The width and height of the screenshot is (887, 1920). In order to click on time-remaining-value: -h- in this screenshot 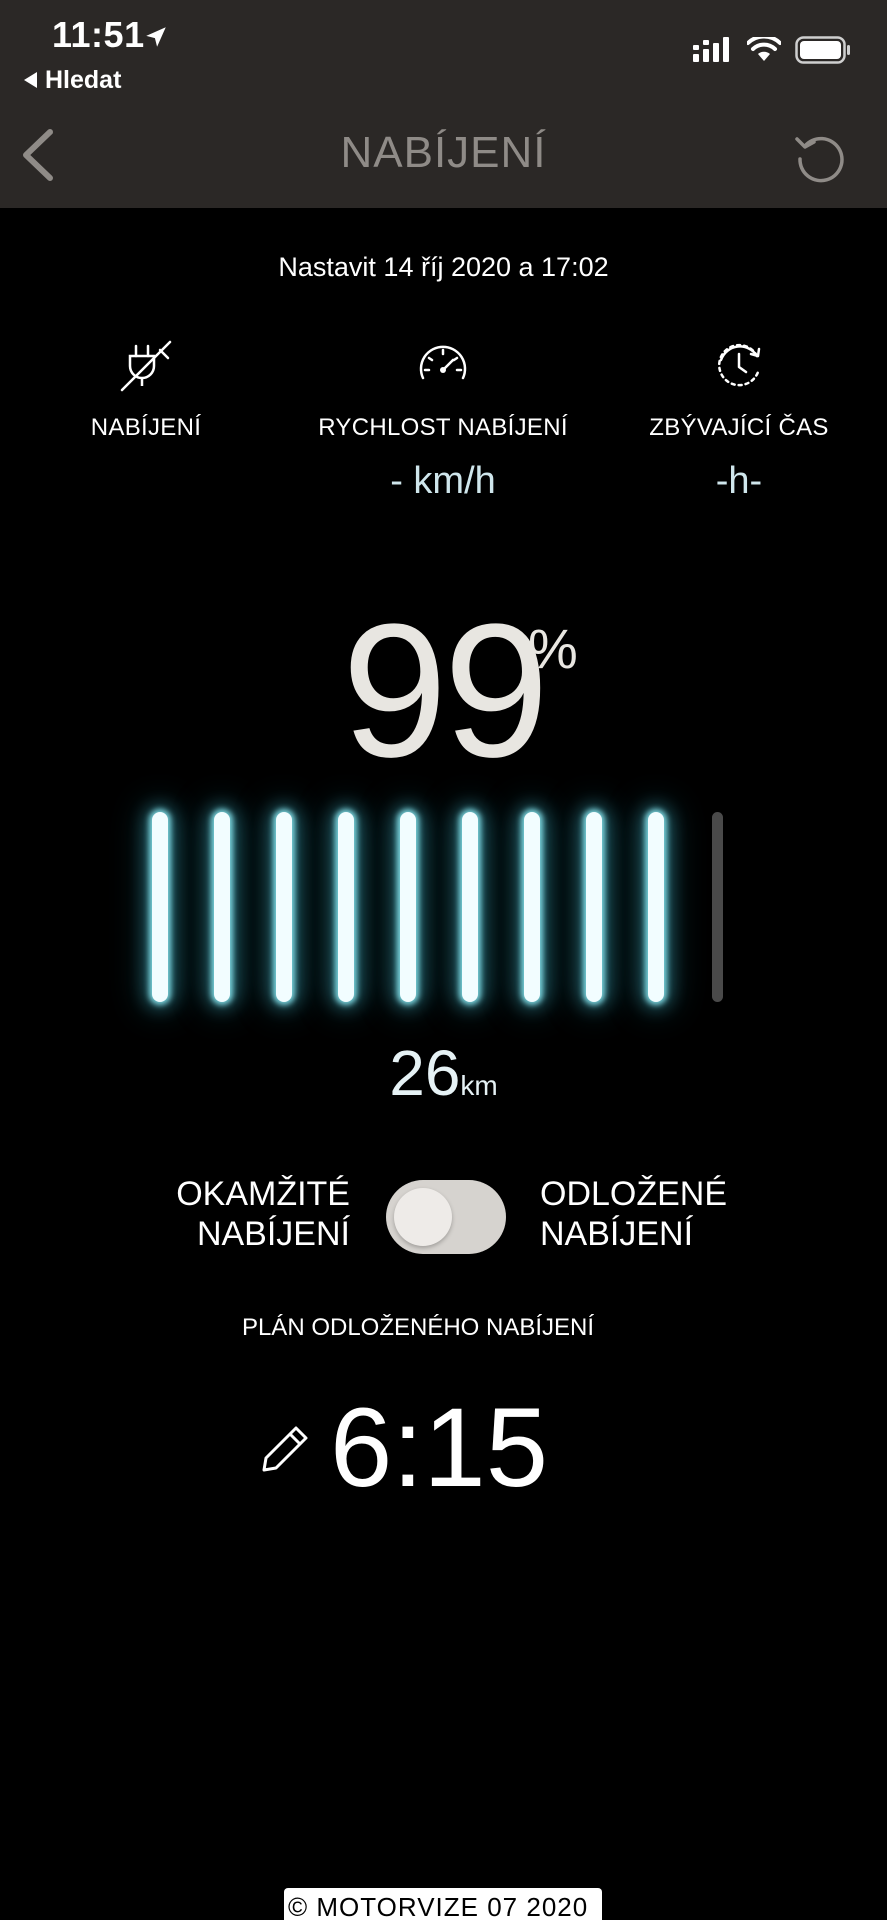, I will do `click(739, 481)`.